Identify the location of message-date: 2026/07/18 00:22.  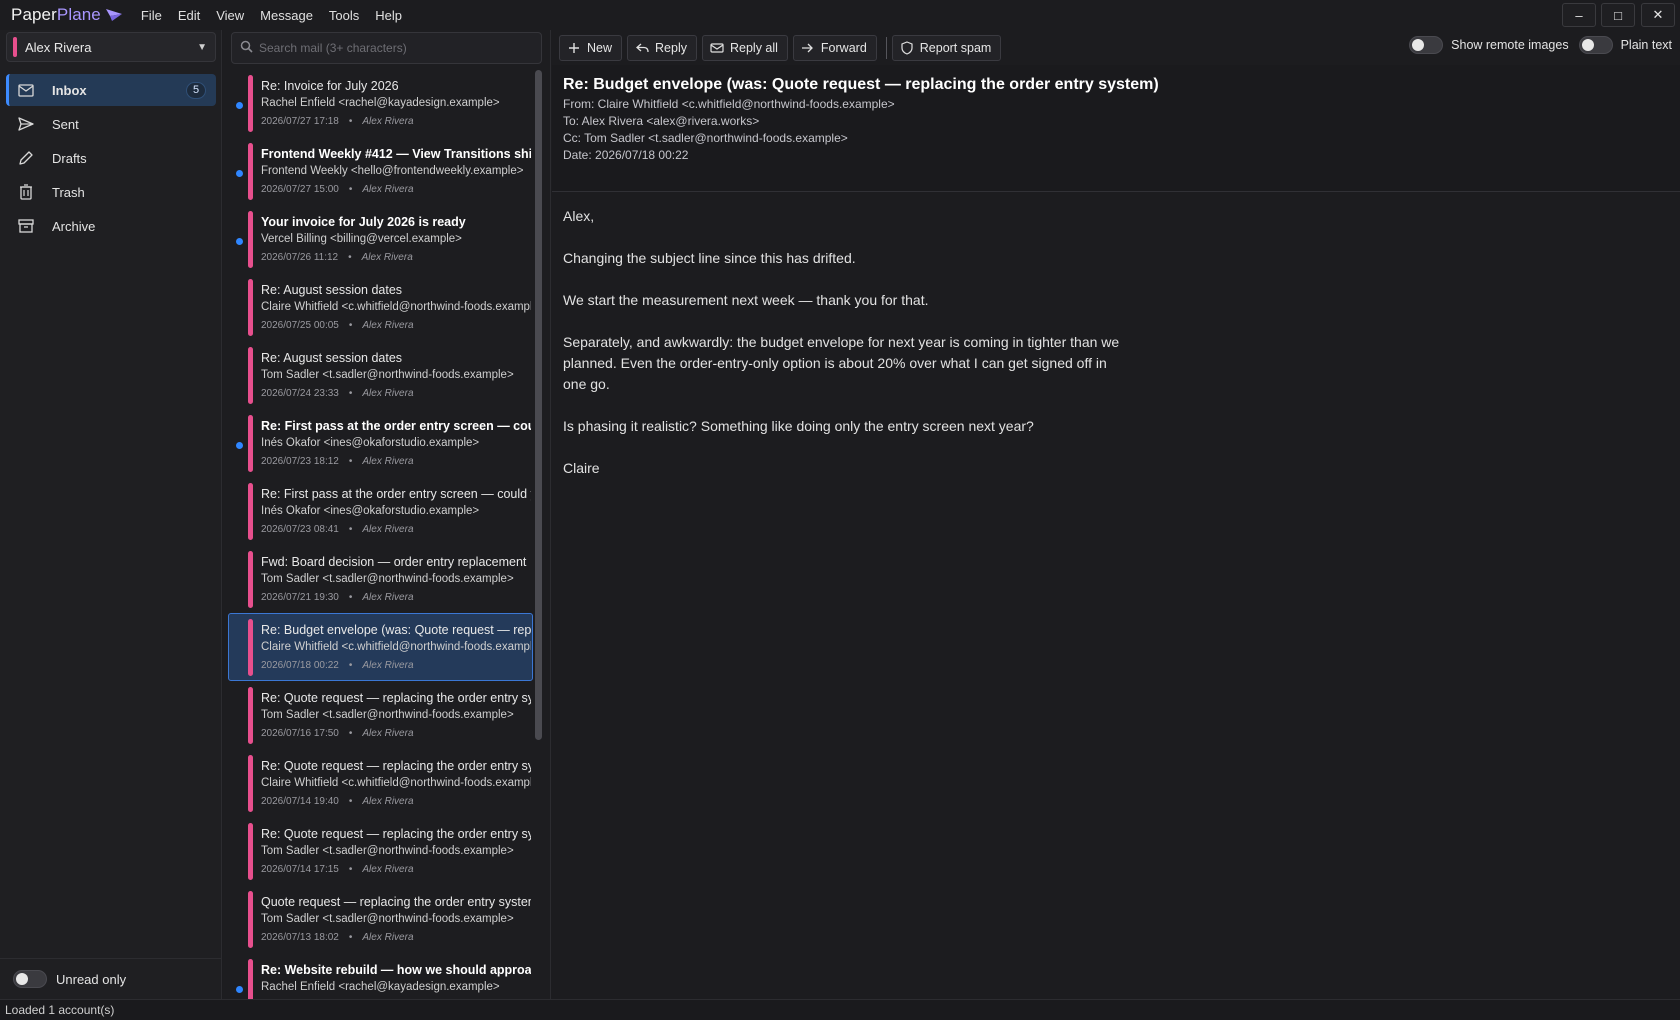
(300, 665).